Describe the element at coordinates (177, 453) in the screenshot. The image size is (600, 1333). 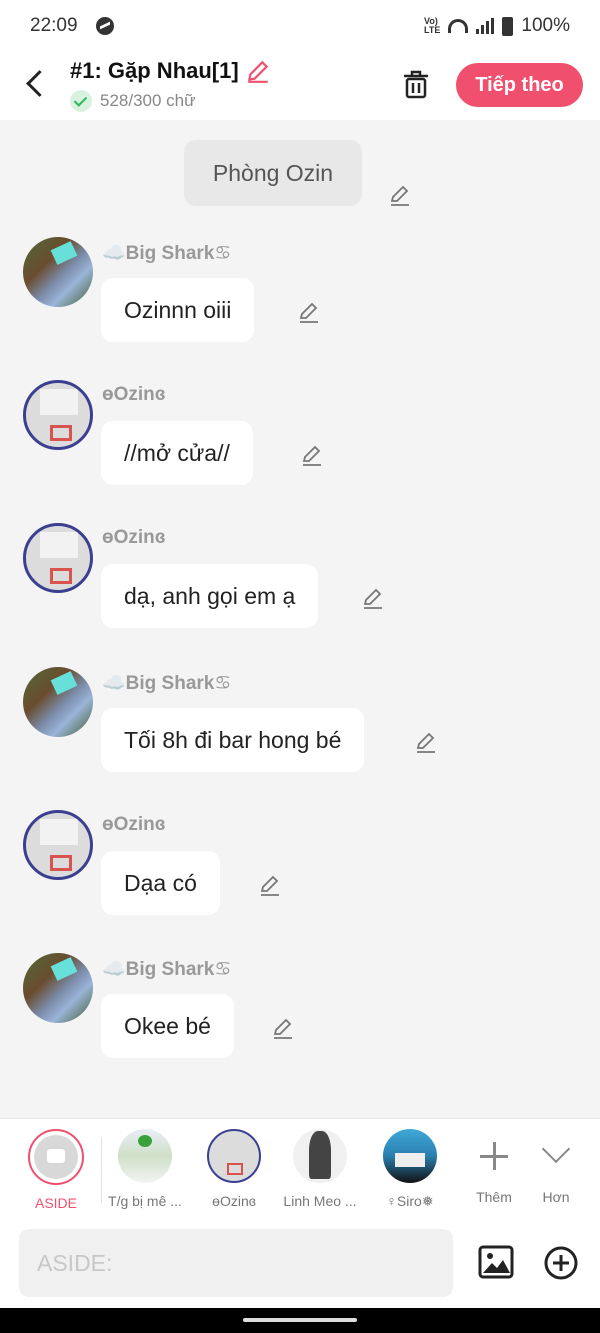
I see `message-bubble: //mở cửa//` at that location.